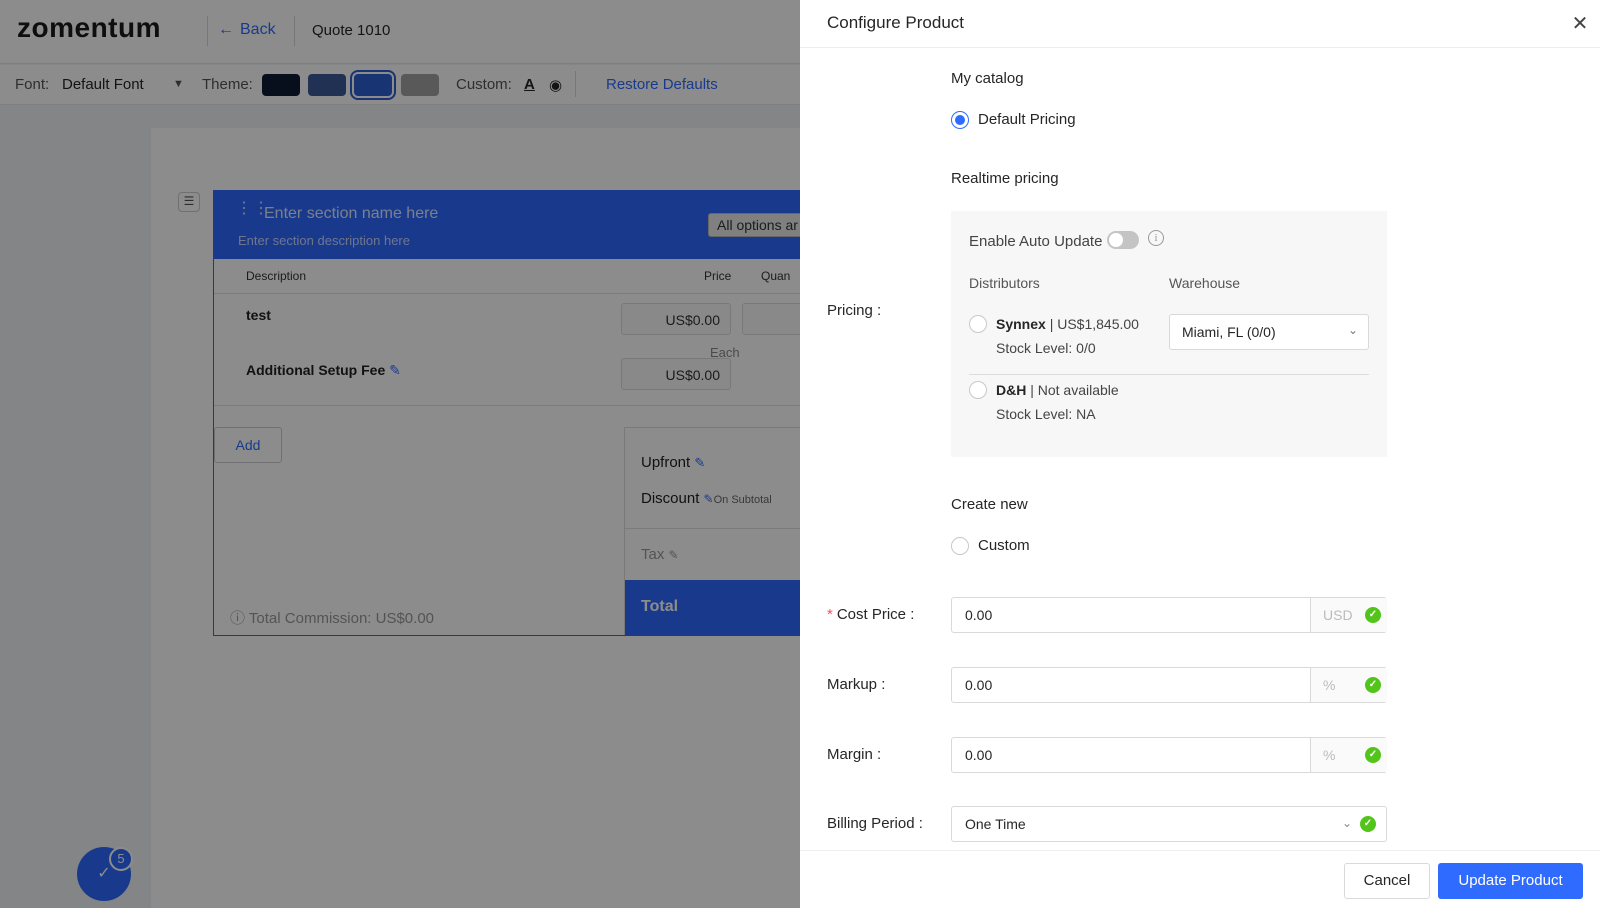 The width and height of the screenshot is (1600, 908). I want to click on distributors-header: Distributors, so click(1004, 283).